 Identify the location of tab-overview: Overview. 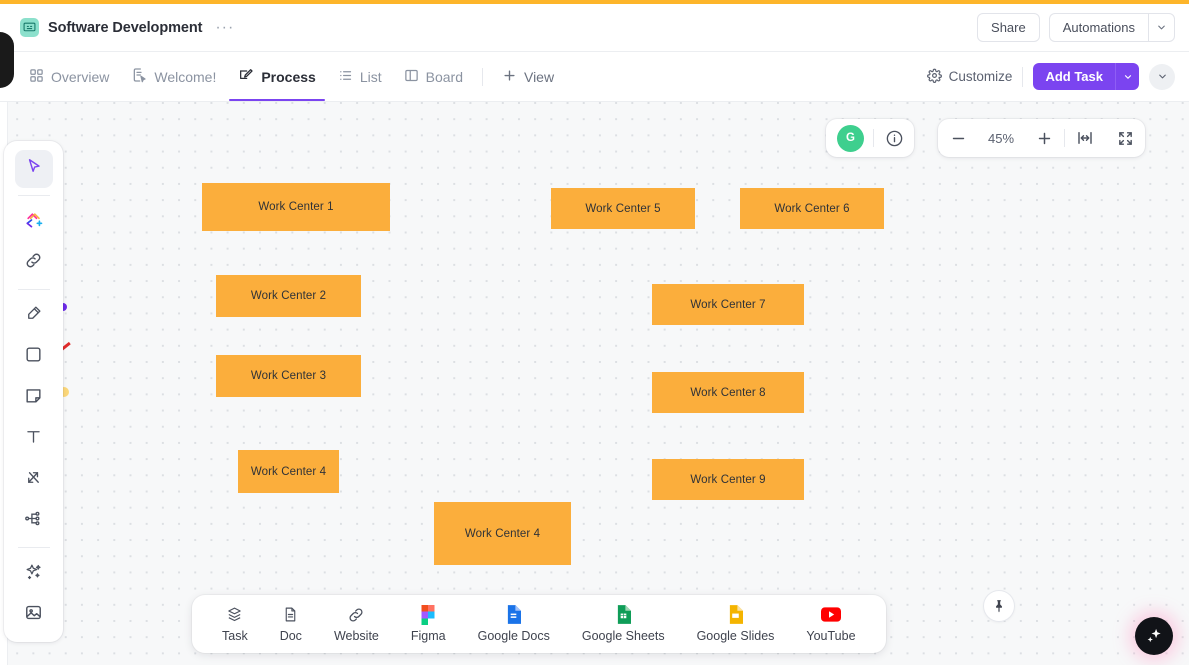
(69, 76).